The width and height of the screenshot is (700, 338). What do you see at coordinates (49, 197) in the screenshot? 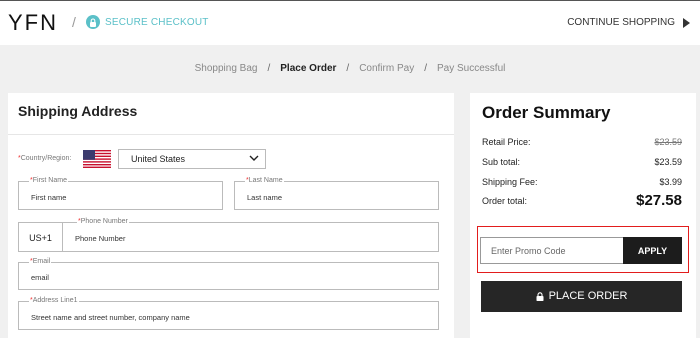
I see `first-name-placeholder: First name` at bounding box center [49, 197].